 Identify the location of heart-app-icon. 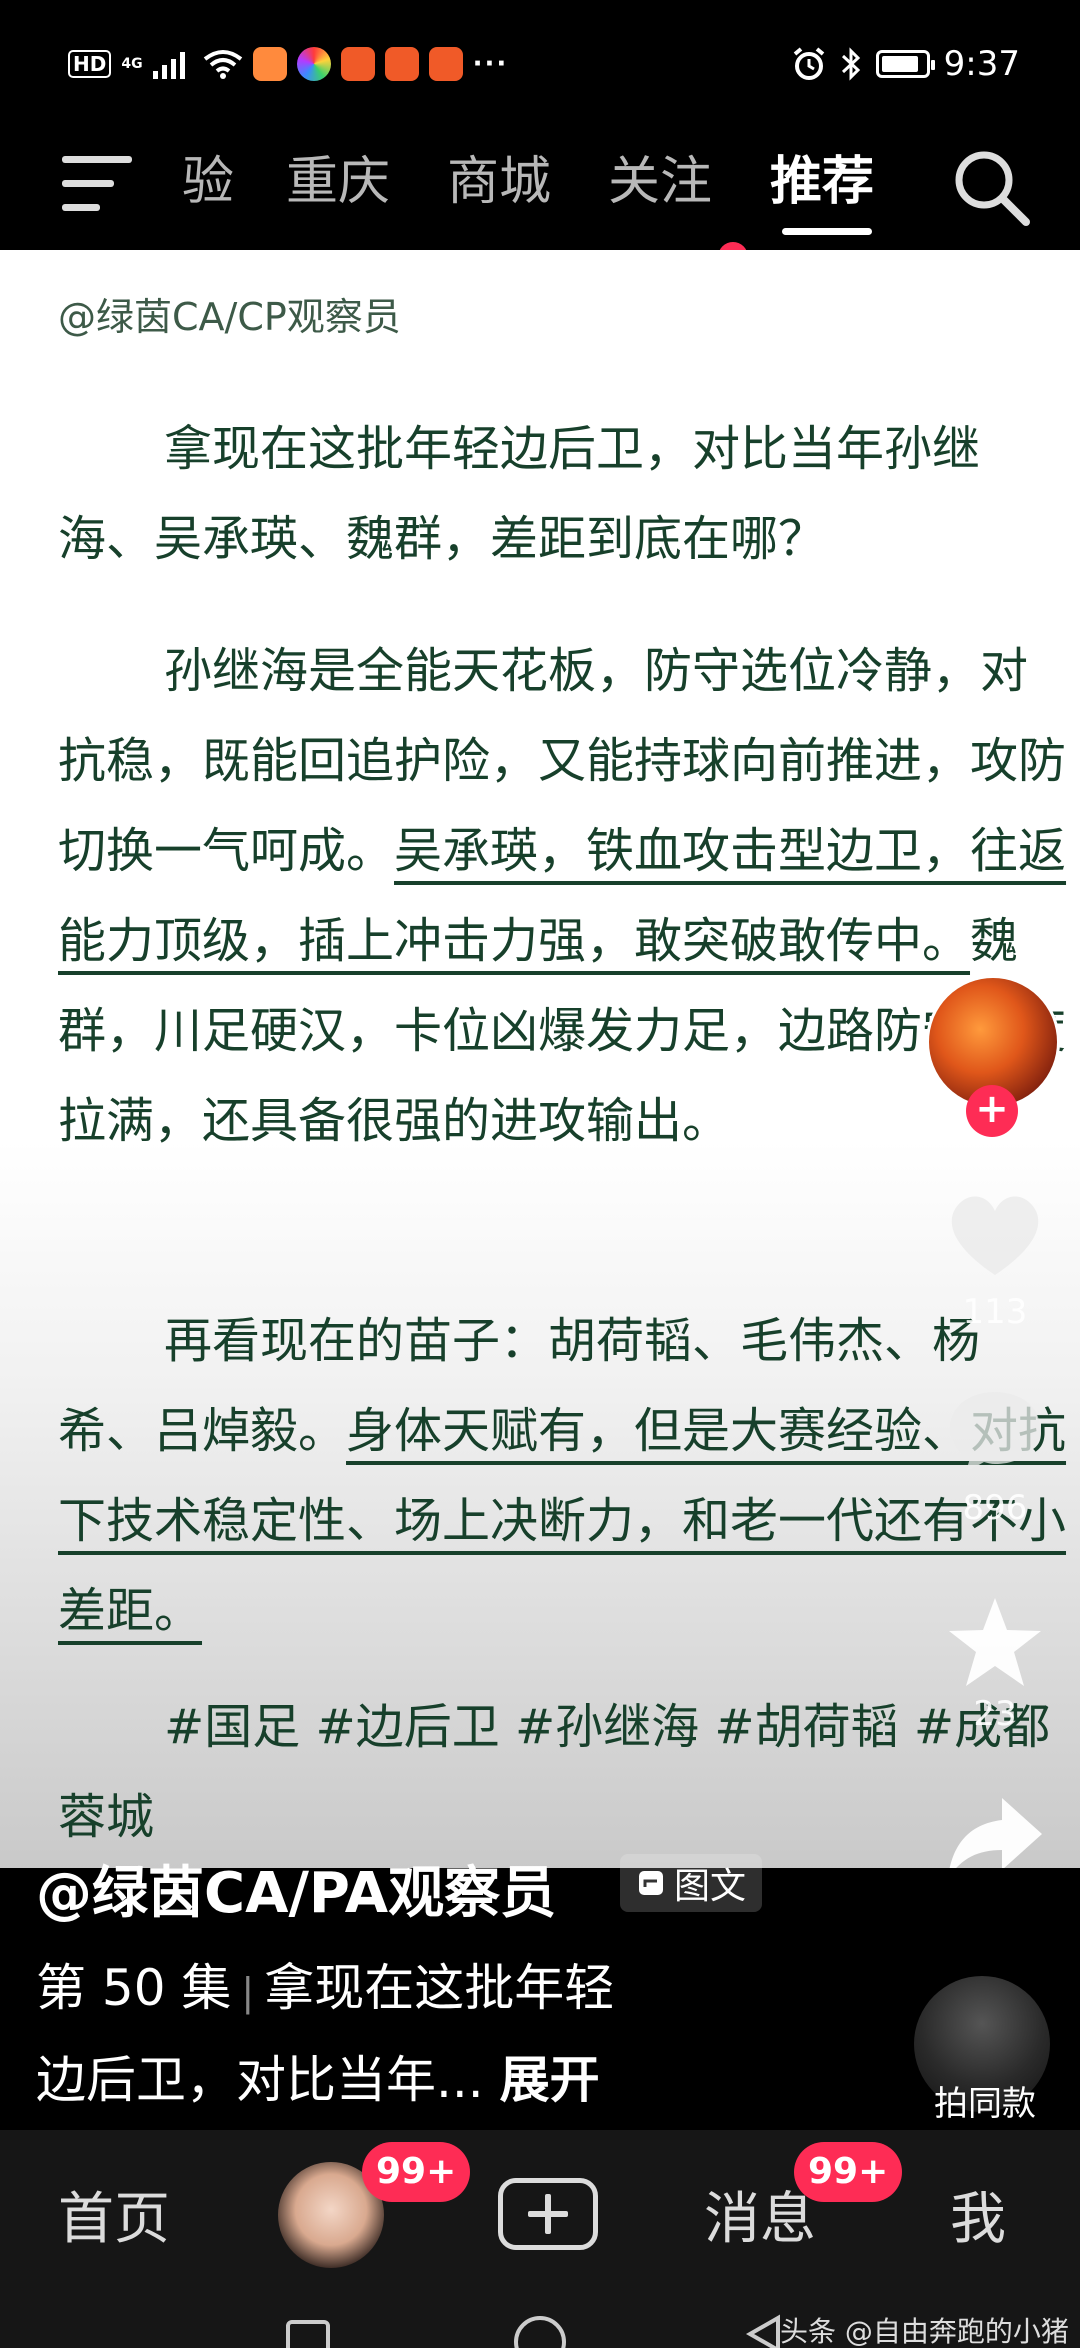
(269, 64).